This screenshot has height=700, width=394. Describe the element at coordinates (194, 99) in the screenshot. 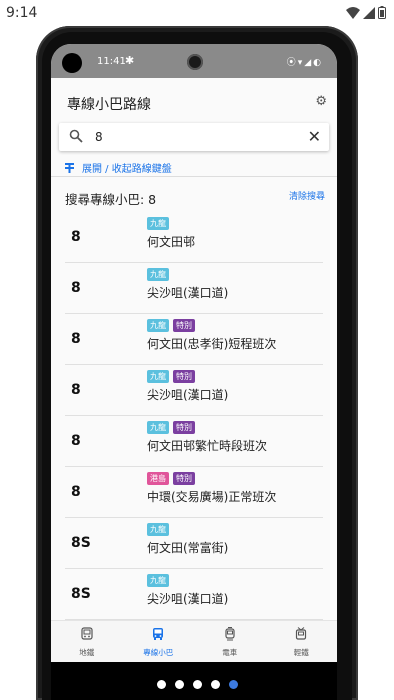

I see `app-header: 專線小巴路線 ⚙` at that location.